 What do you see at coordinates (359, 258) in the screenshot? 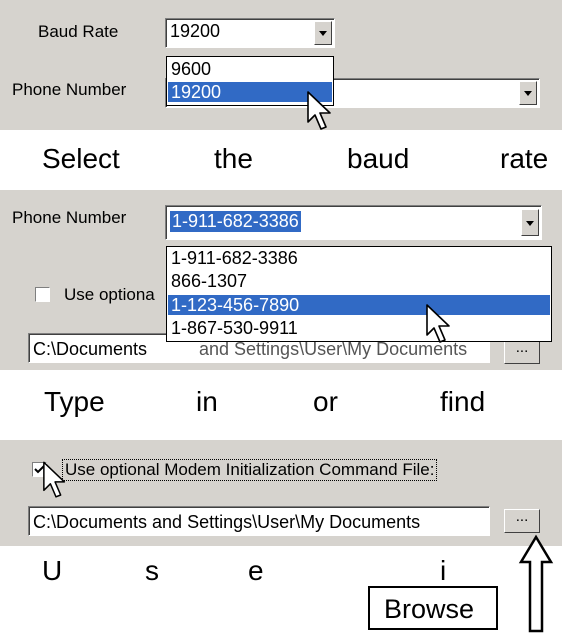
I see `phone-option-1: 1-911-682-3386` at bounding box center [359, 258].